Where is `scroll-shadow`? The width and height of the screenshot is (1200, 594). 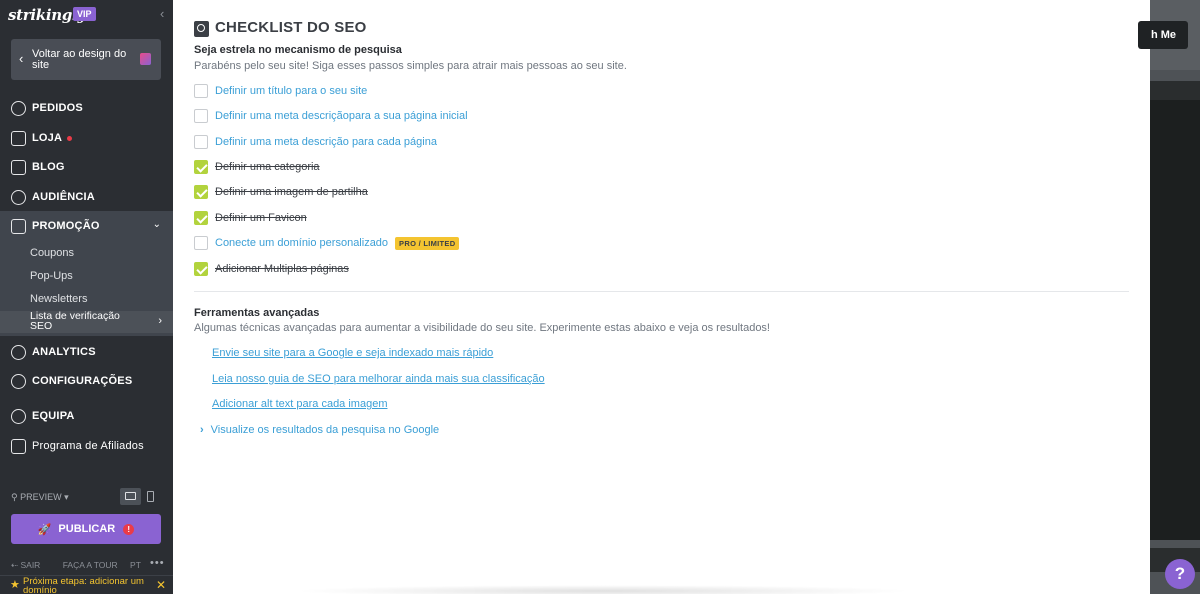
scroll-shadow is located at coordinates (603, 589).